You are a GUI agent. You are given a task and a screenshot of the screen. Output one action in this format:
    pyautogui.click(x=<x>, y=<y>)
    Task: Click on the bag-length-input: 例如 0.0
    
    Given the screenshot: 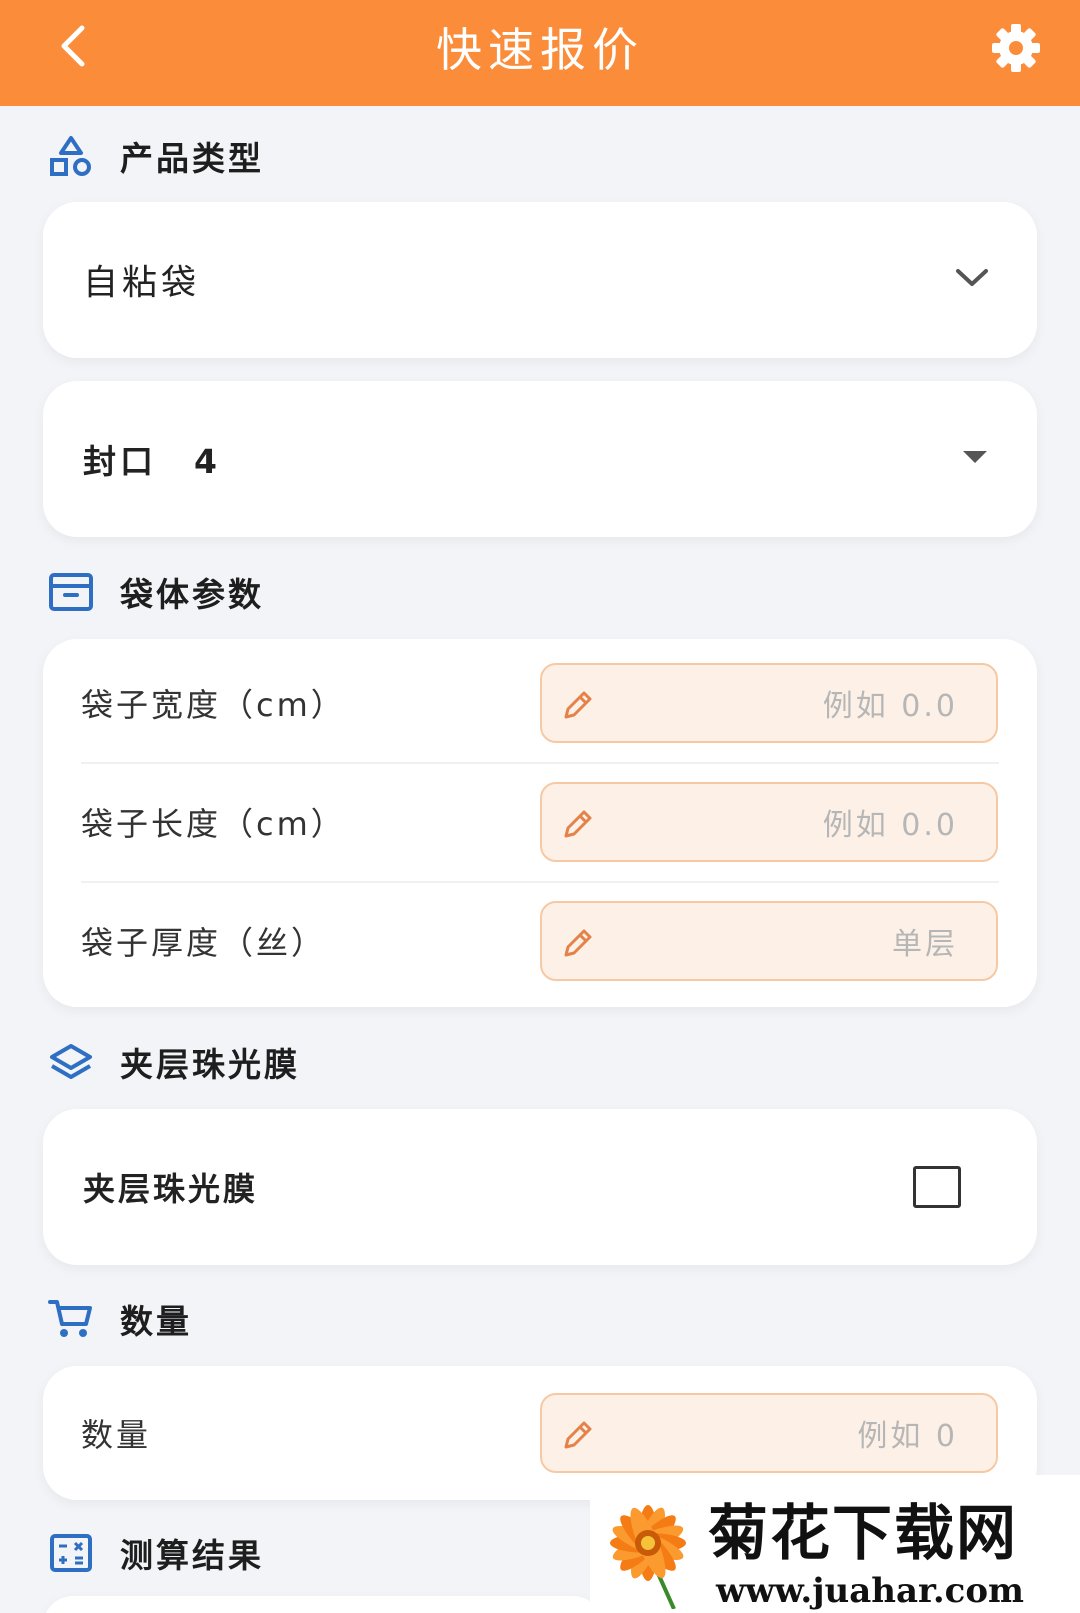 What is the action you would take?
    pyautogui.click(x=769, y=822)
    